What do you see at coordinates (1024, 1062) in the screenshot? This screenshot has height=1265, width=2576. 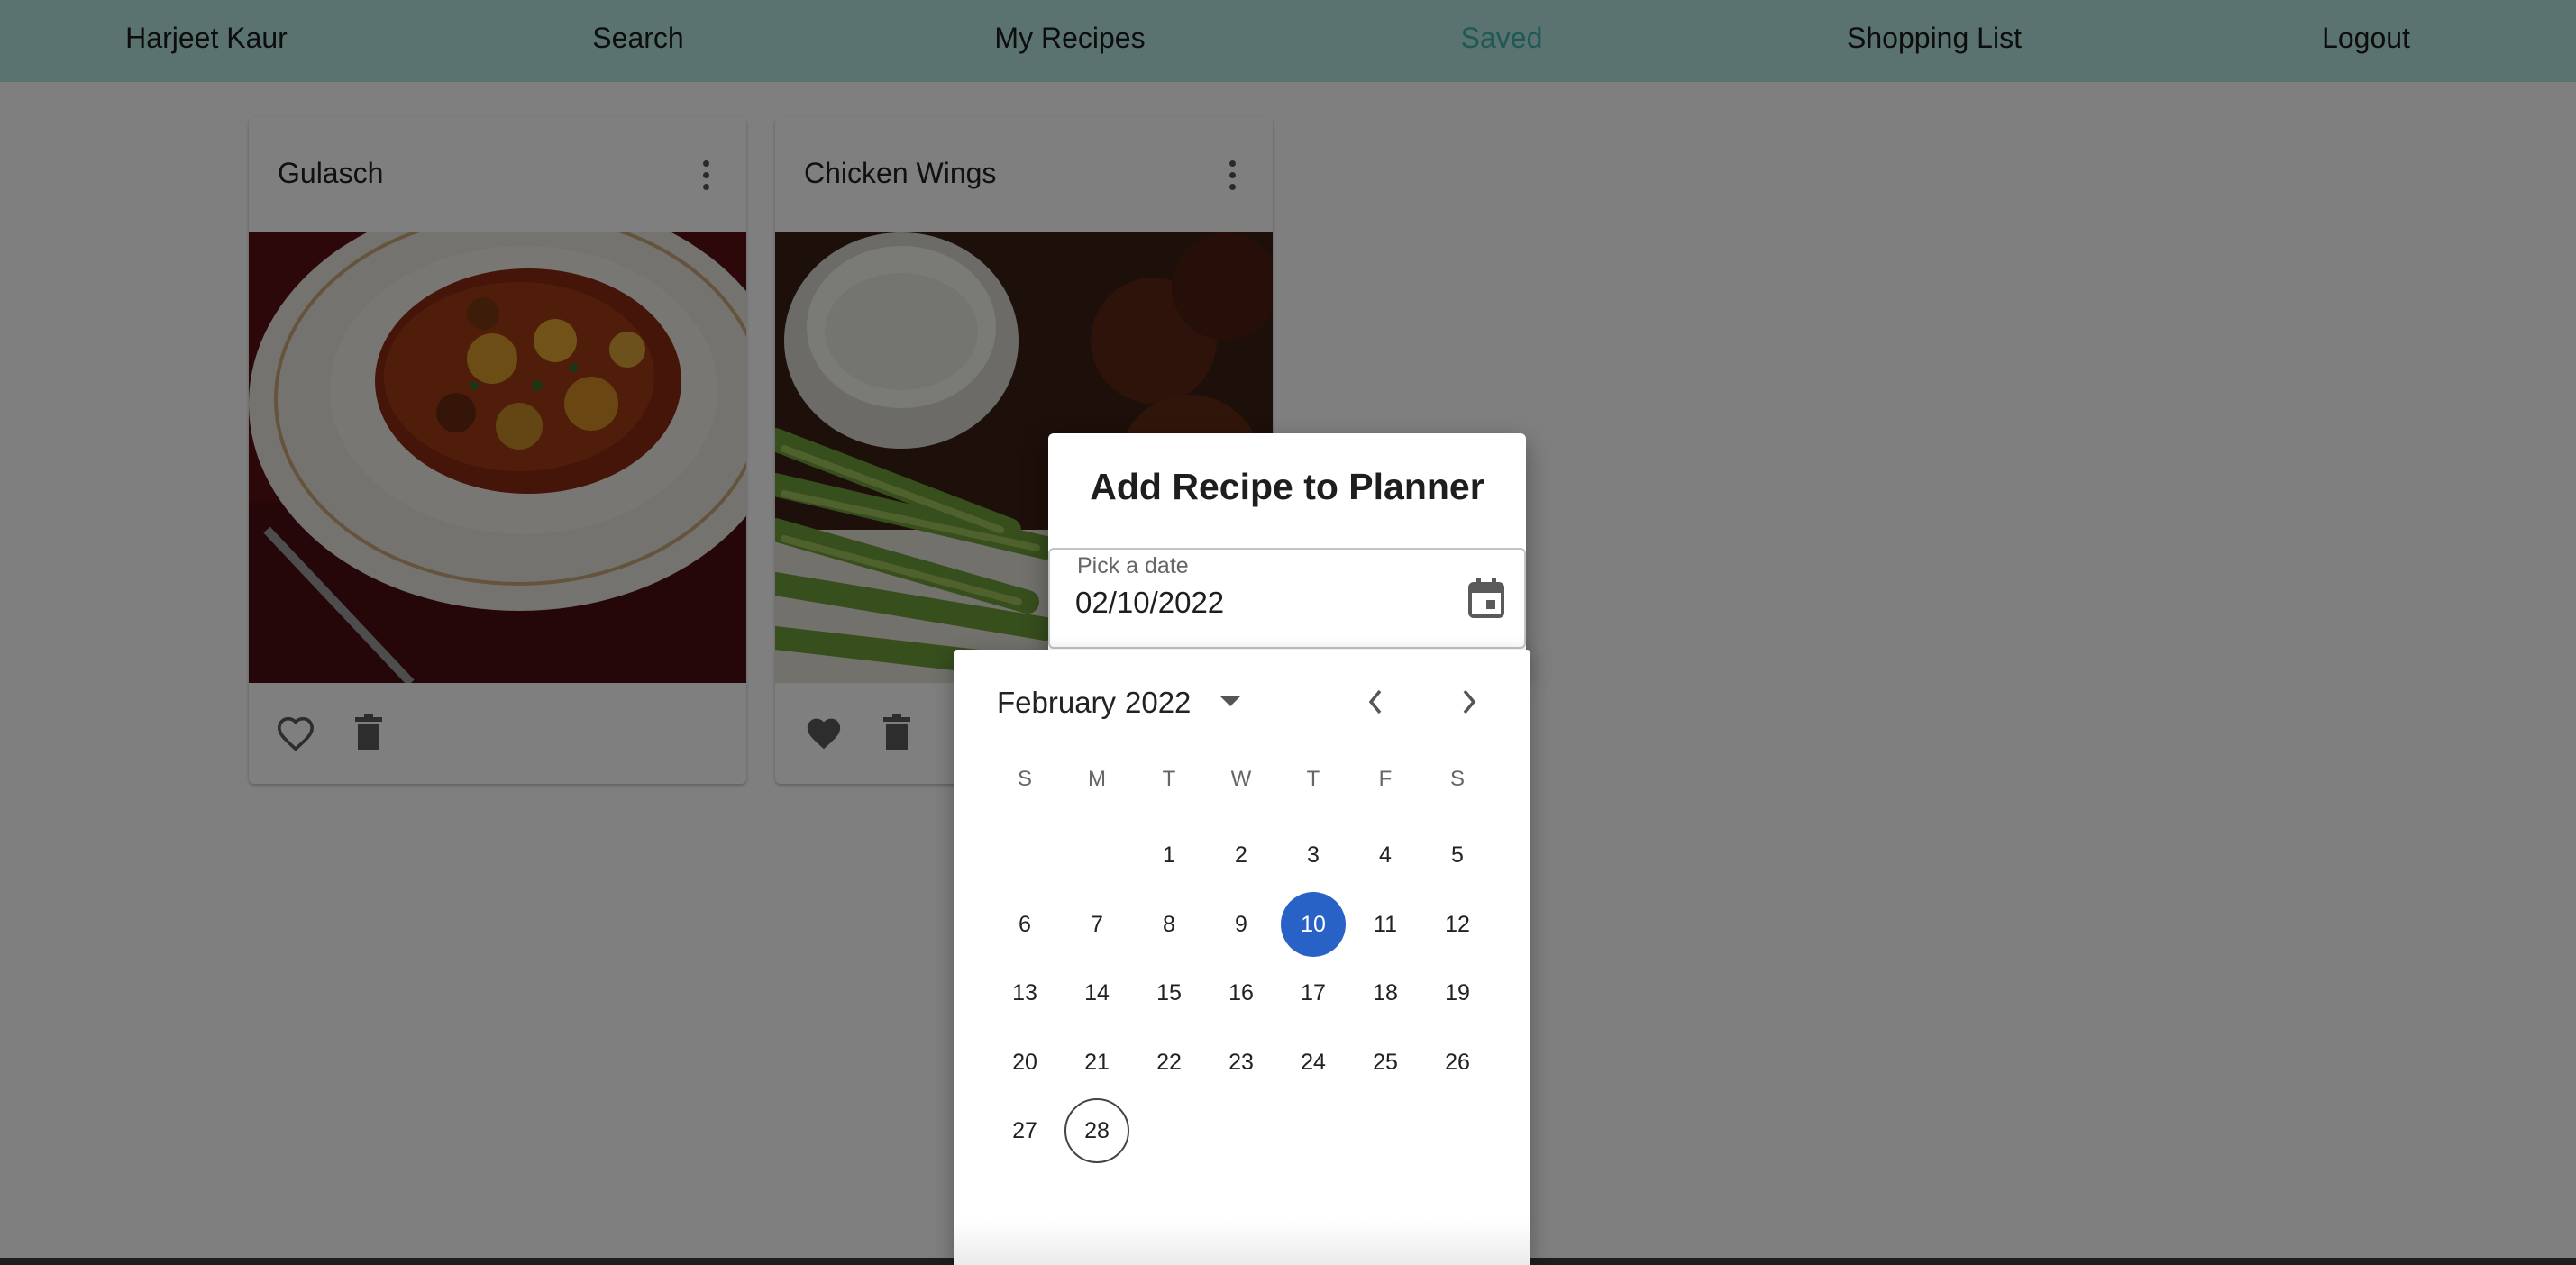 I see `calendar-day: 20` at bounding box center [1024, 1062].